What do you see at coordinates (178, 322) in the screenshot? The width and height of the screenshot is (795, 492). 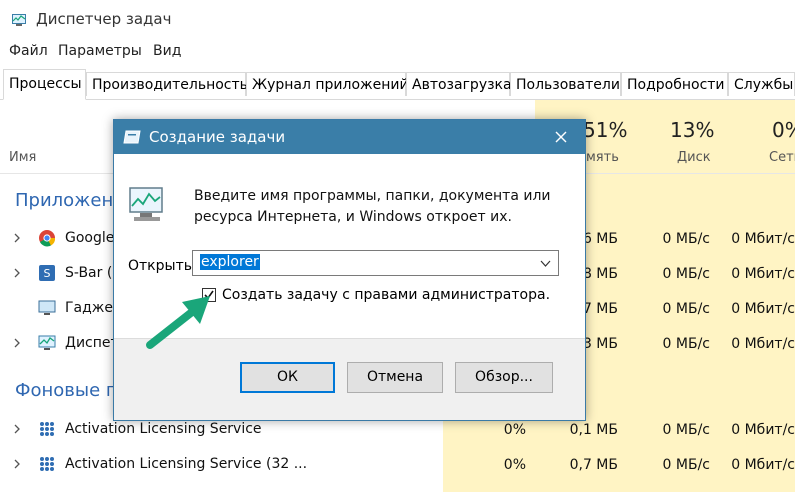 I see `arrow-annotation-icon` at bounding box center [178, 322].